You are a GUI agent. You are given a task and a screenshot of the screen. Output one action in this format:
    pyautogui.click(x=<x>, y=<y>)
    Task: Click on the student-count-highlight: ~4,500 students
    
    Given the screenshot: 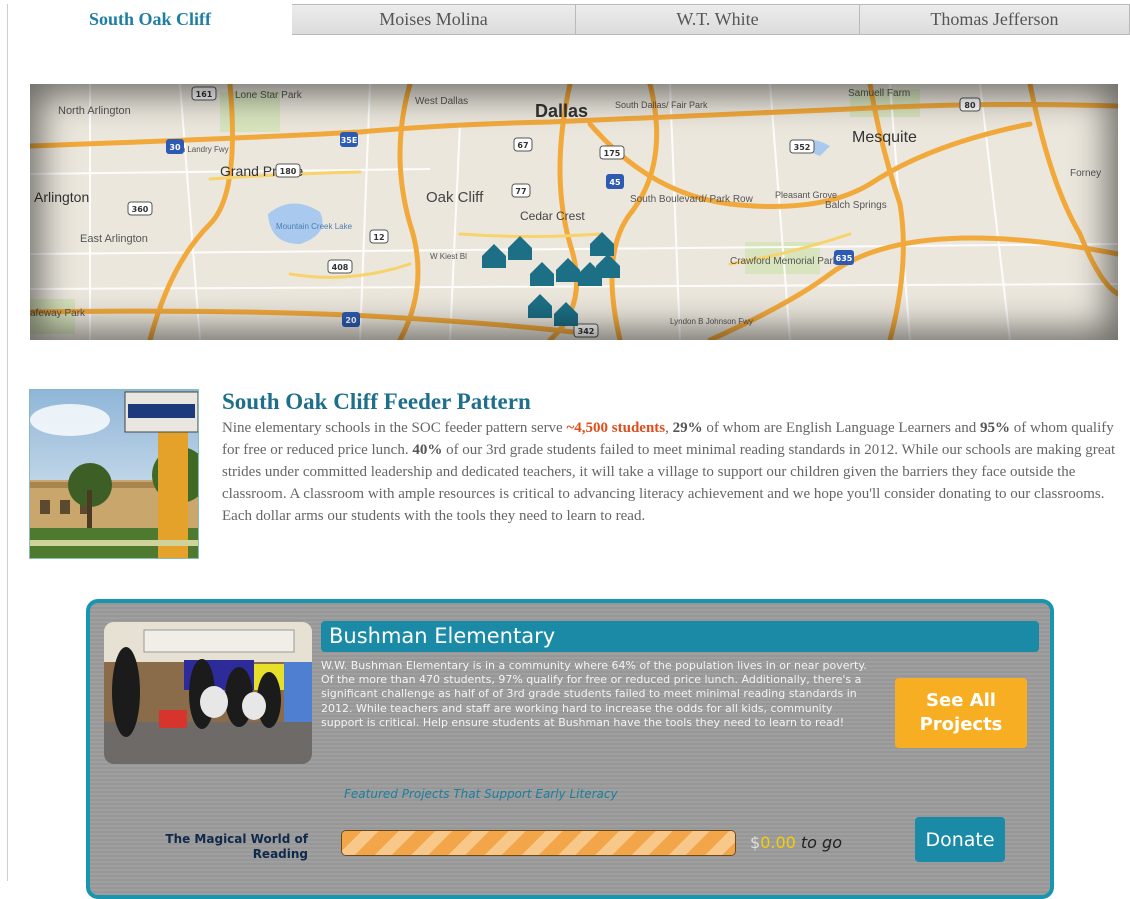 What is the action you would take?
    pyautogui.click(x=616, y=428)
    